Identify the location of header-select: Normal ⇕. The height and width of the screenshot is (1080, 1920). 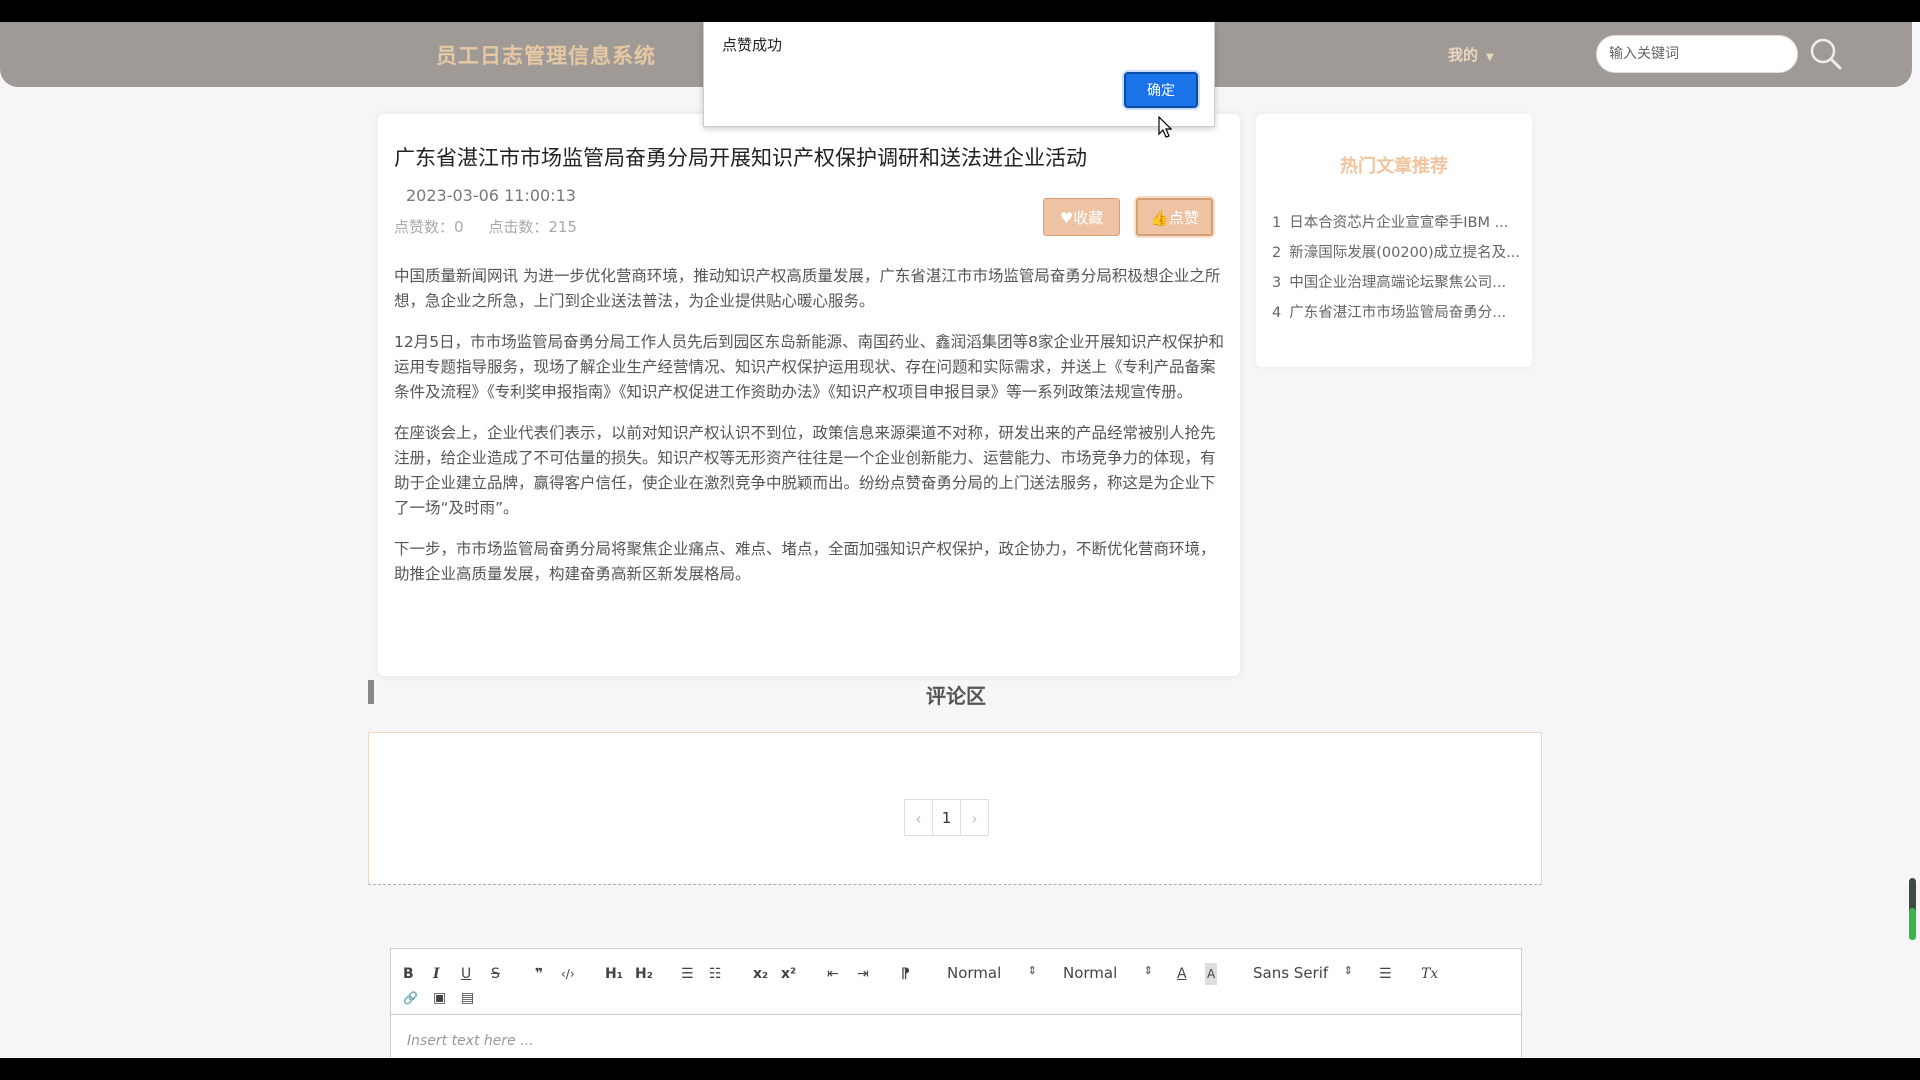
(1108, 975).